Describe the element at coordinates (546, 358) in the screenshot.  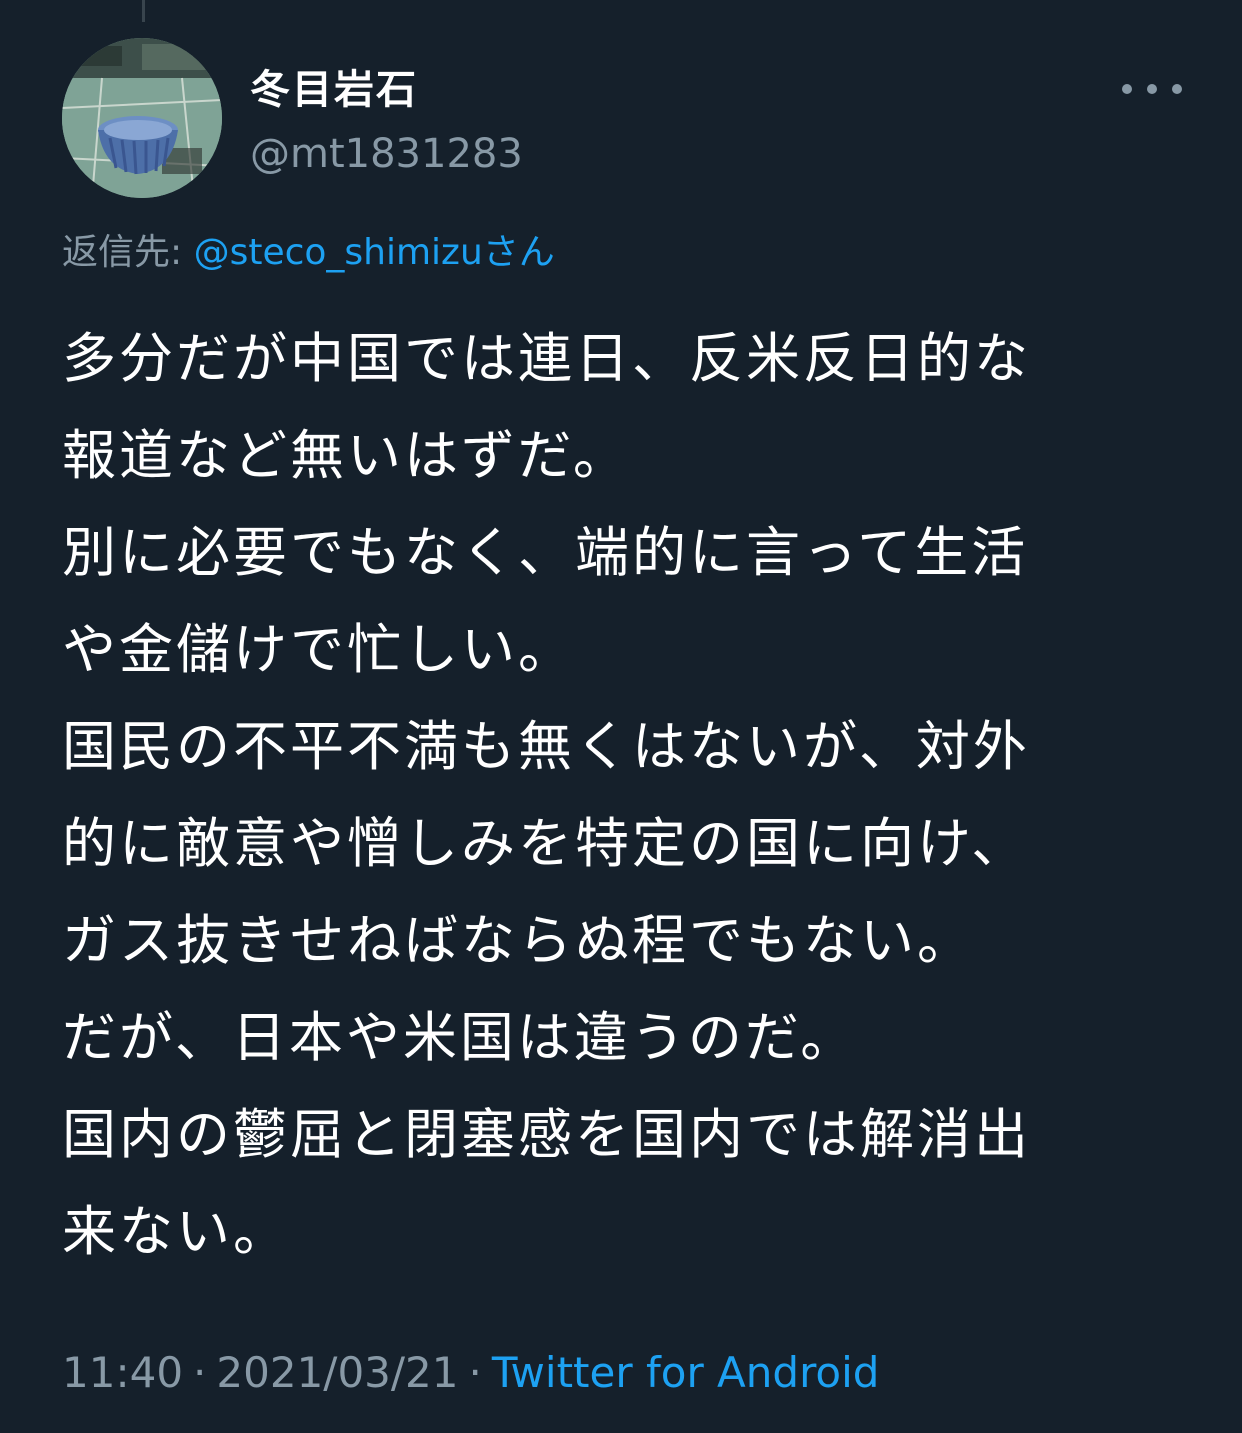
I see `tweet-text-line: 多分だが中国では連日、反米反日的な` at that location.